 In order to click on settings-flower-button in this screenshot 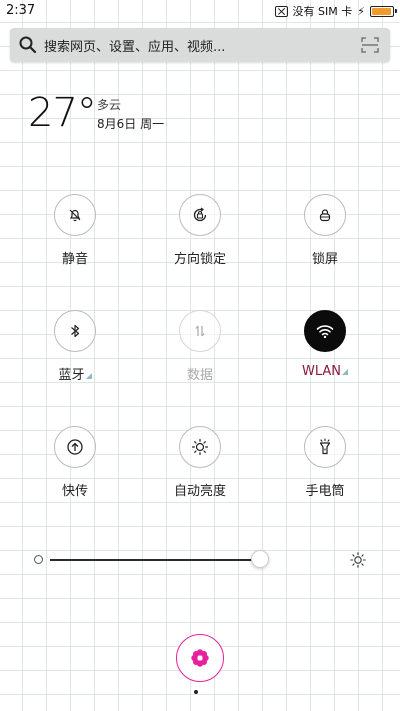, I will do `click(200, 658)`.